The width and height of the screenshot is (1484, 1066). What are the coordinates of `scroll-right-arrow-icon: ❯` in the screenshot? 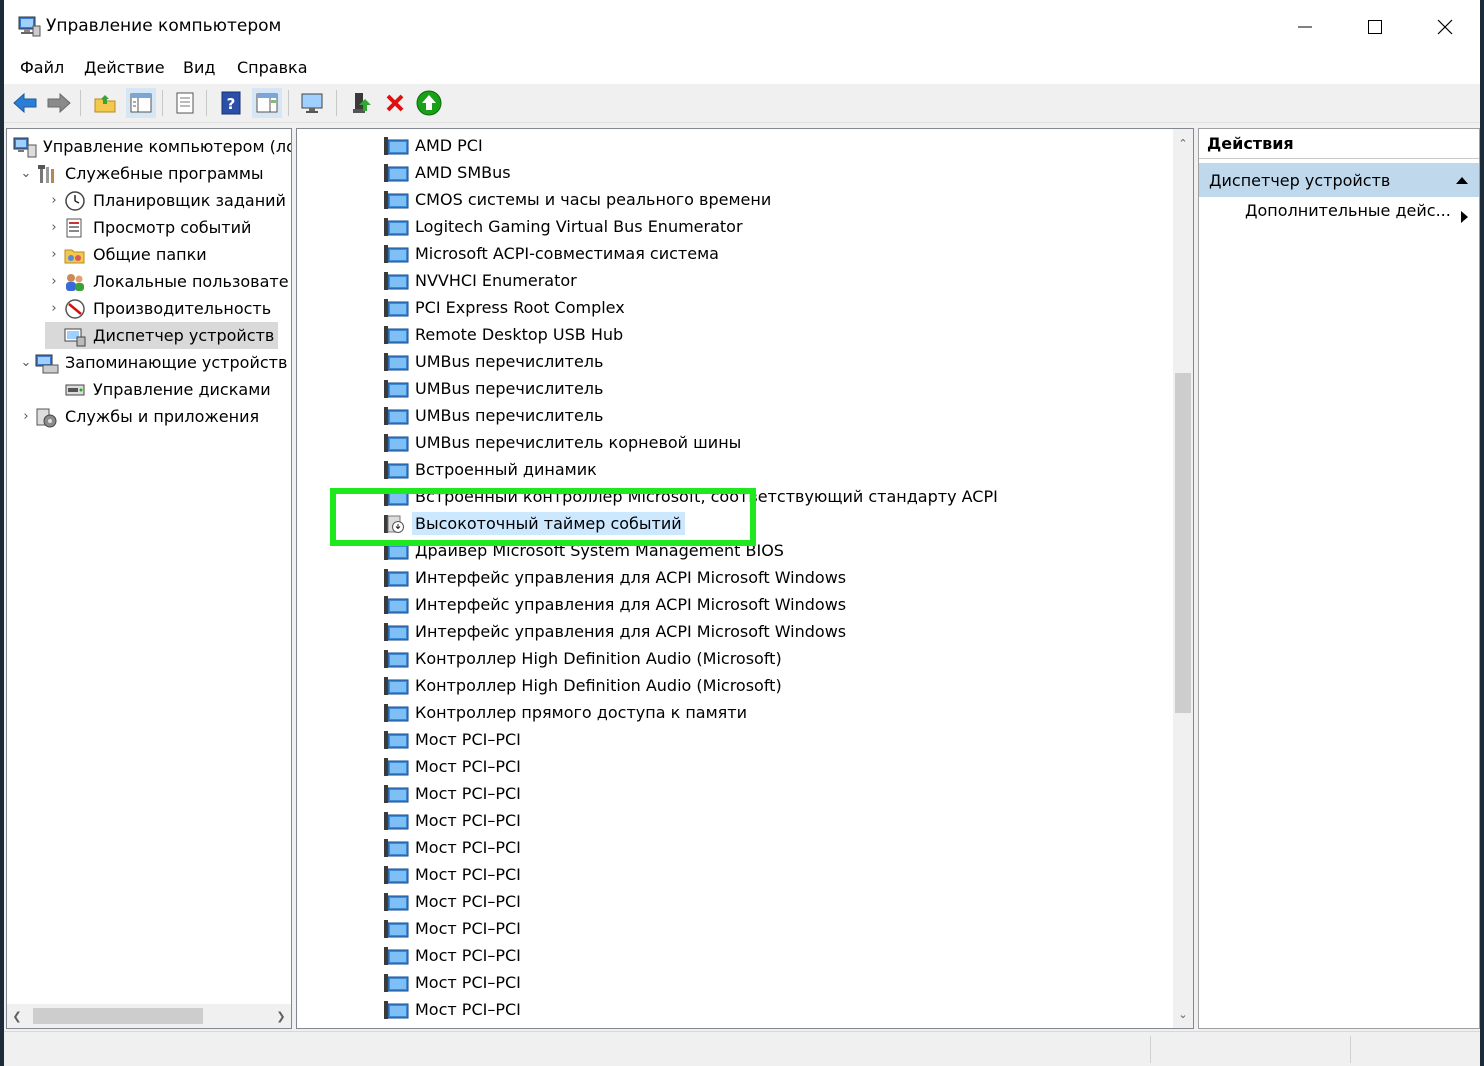 It's located at (281, 1016).